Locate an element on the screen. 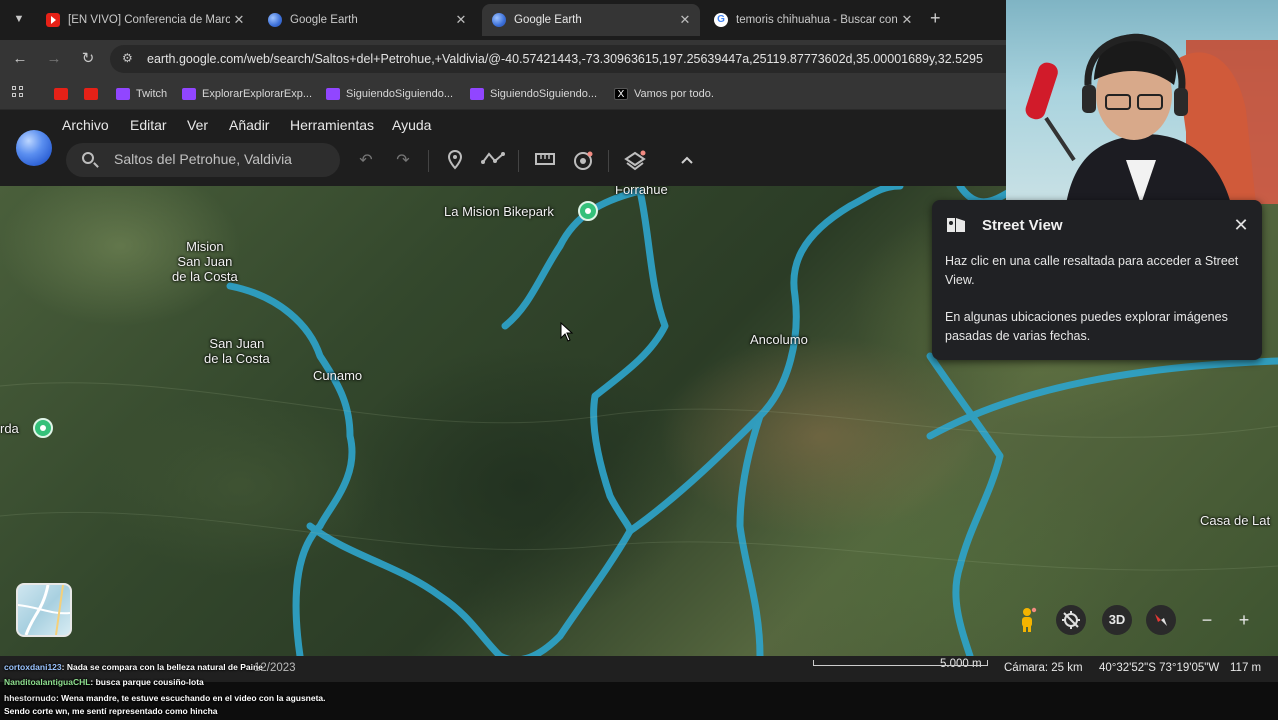 The width and height of the screenshot is (1278, 720). google-icon: G is located at coordinates (721, 20).